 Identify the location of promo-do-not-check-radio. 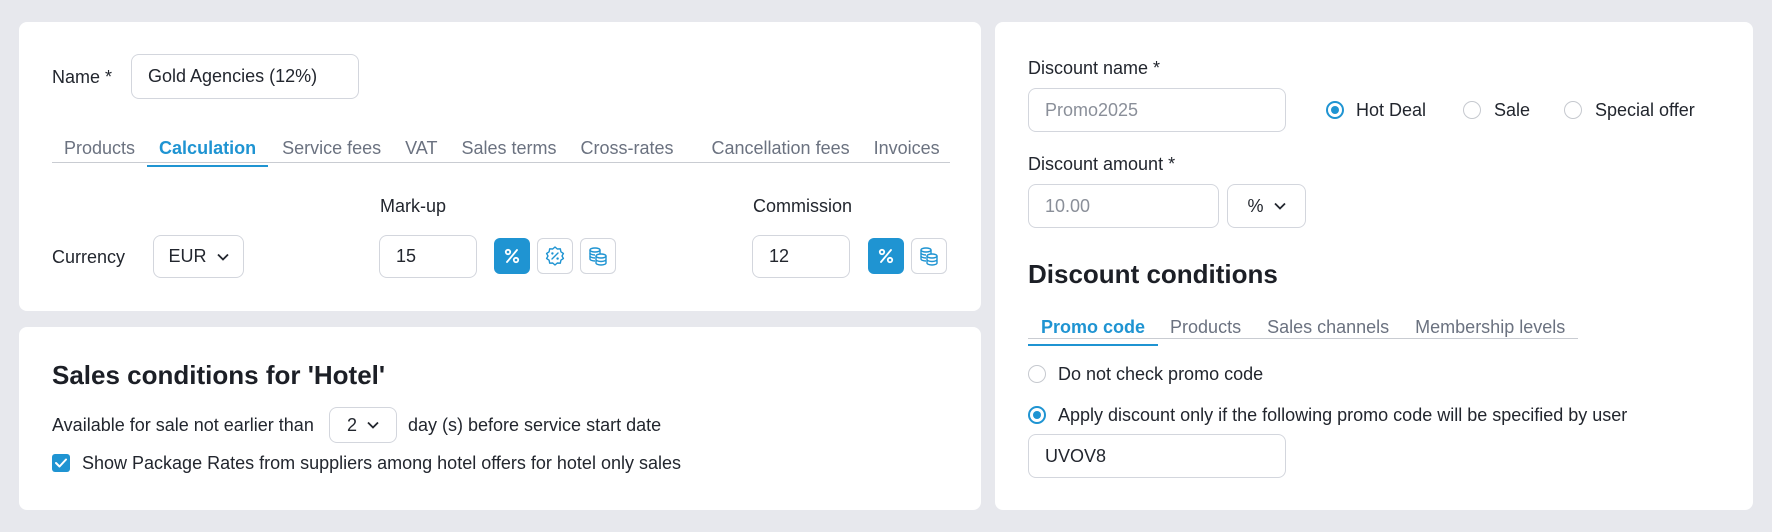
(1037, 374).